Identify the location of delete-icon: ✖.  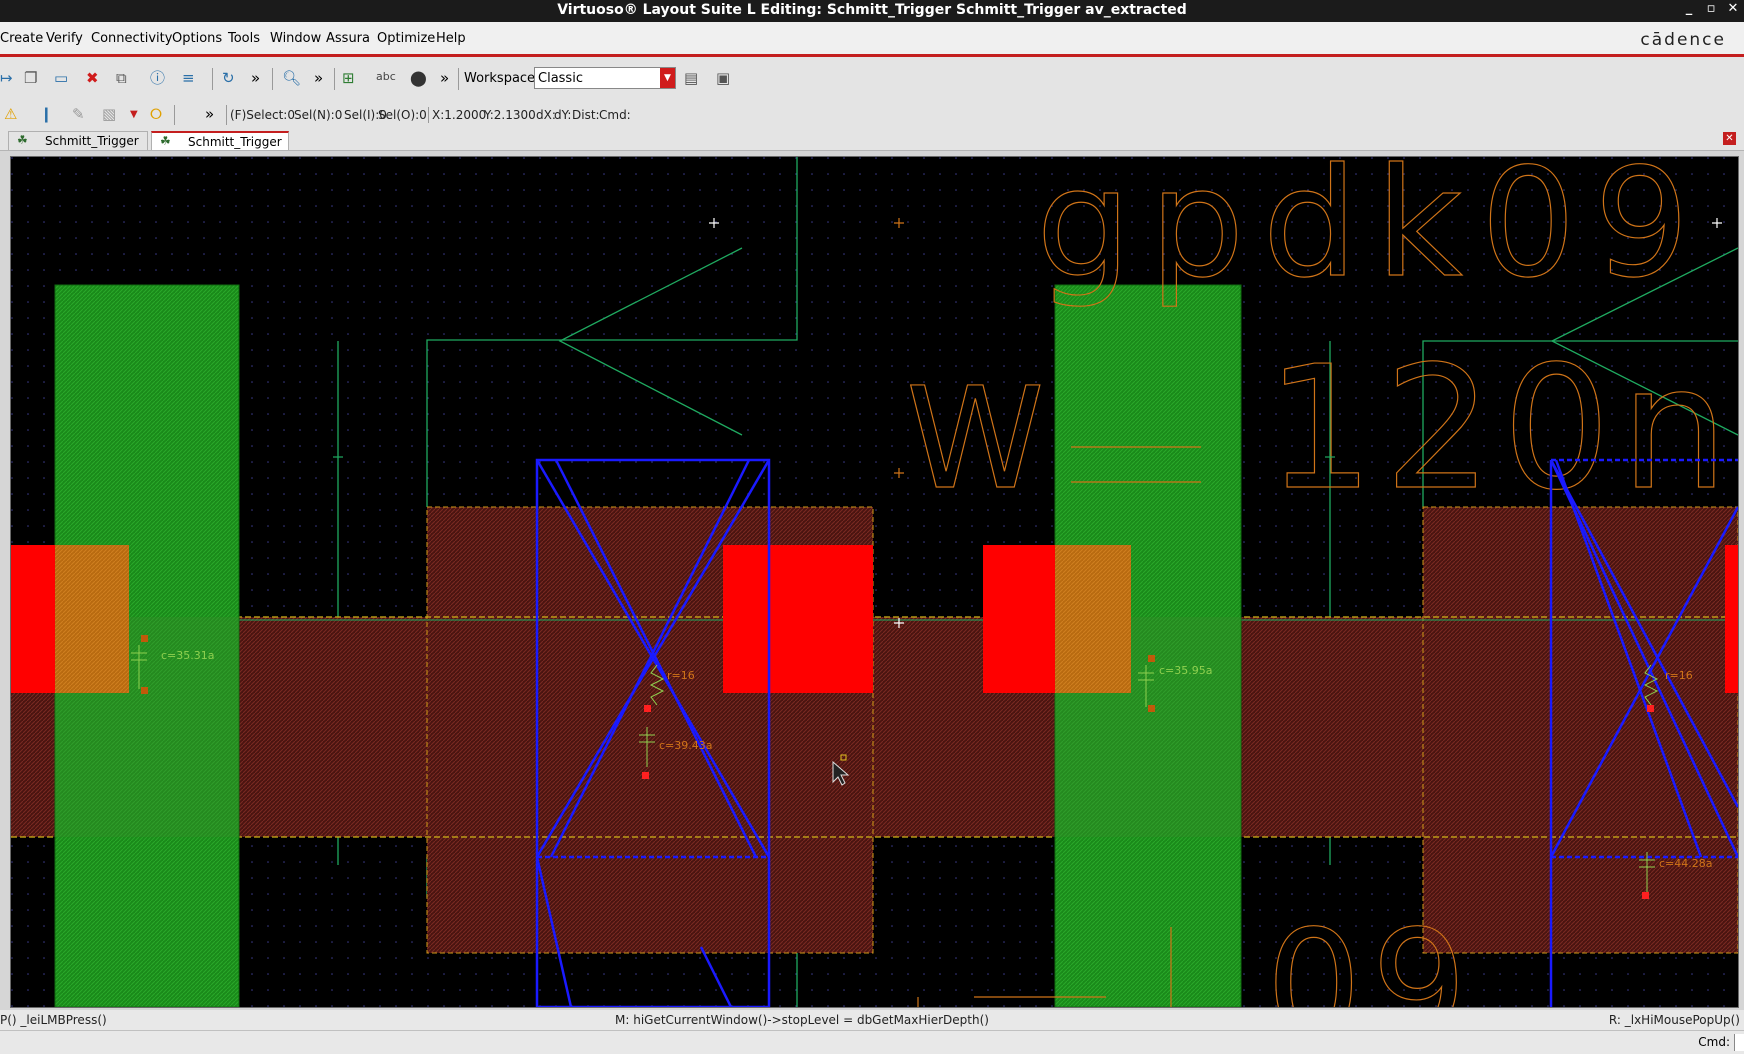
(92, 78).